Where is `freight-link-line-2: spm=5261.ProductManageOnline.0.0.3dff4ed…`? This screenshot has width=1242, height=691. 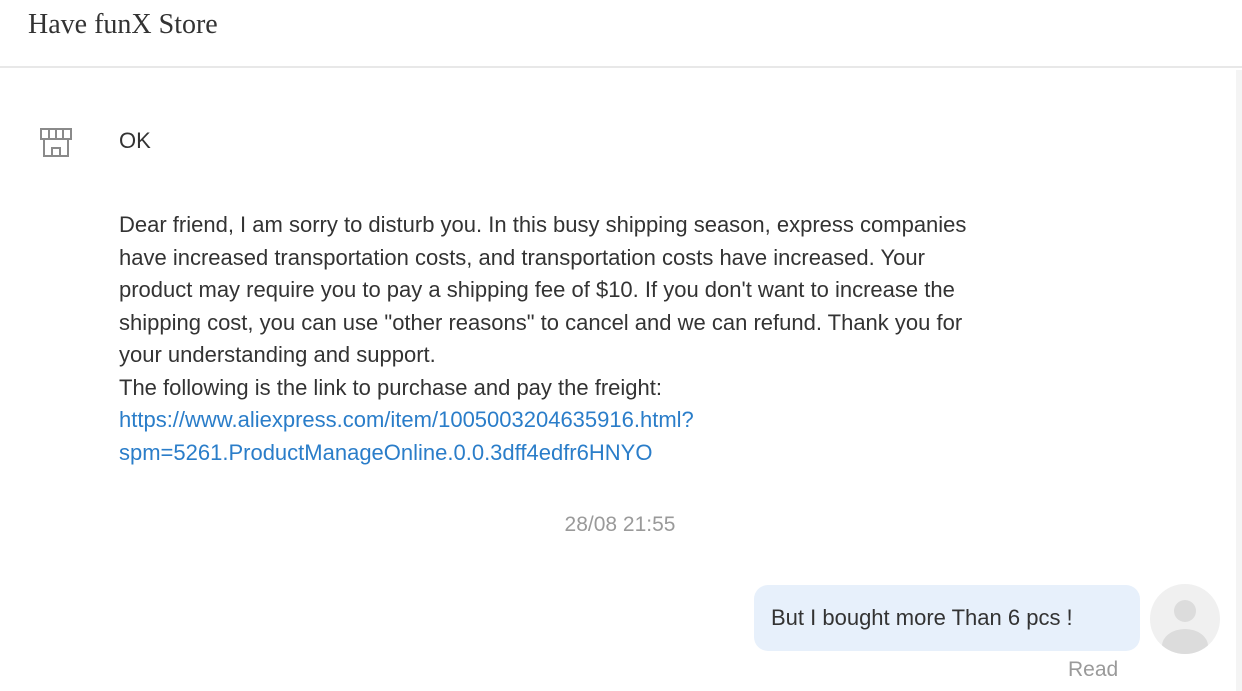
freight-link-line-2: spm=5261.ProductManageOnline.0.0.3dff4ed… is located at coordinates (619, 453).